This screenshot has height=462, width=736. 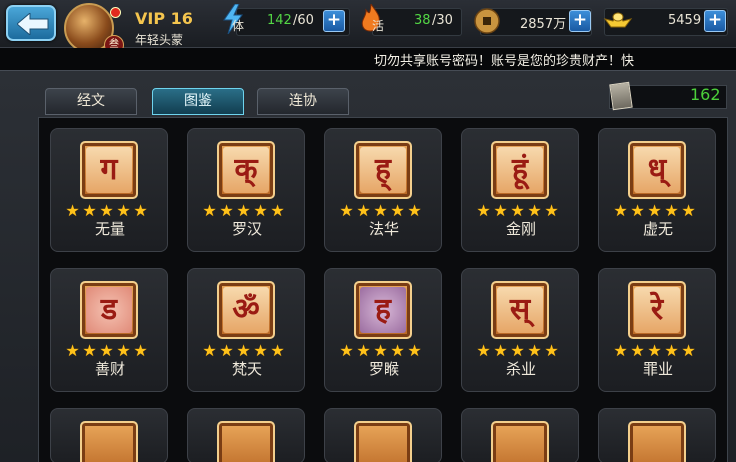 I want to click on gold-ingot-icon, so click(x=618, y=20).